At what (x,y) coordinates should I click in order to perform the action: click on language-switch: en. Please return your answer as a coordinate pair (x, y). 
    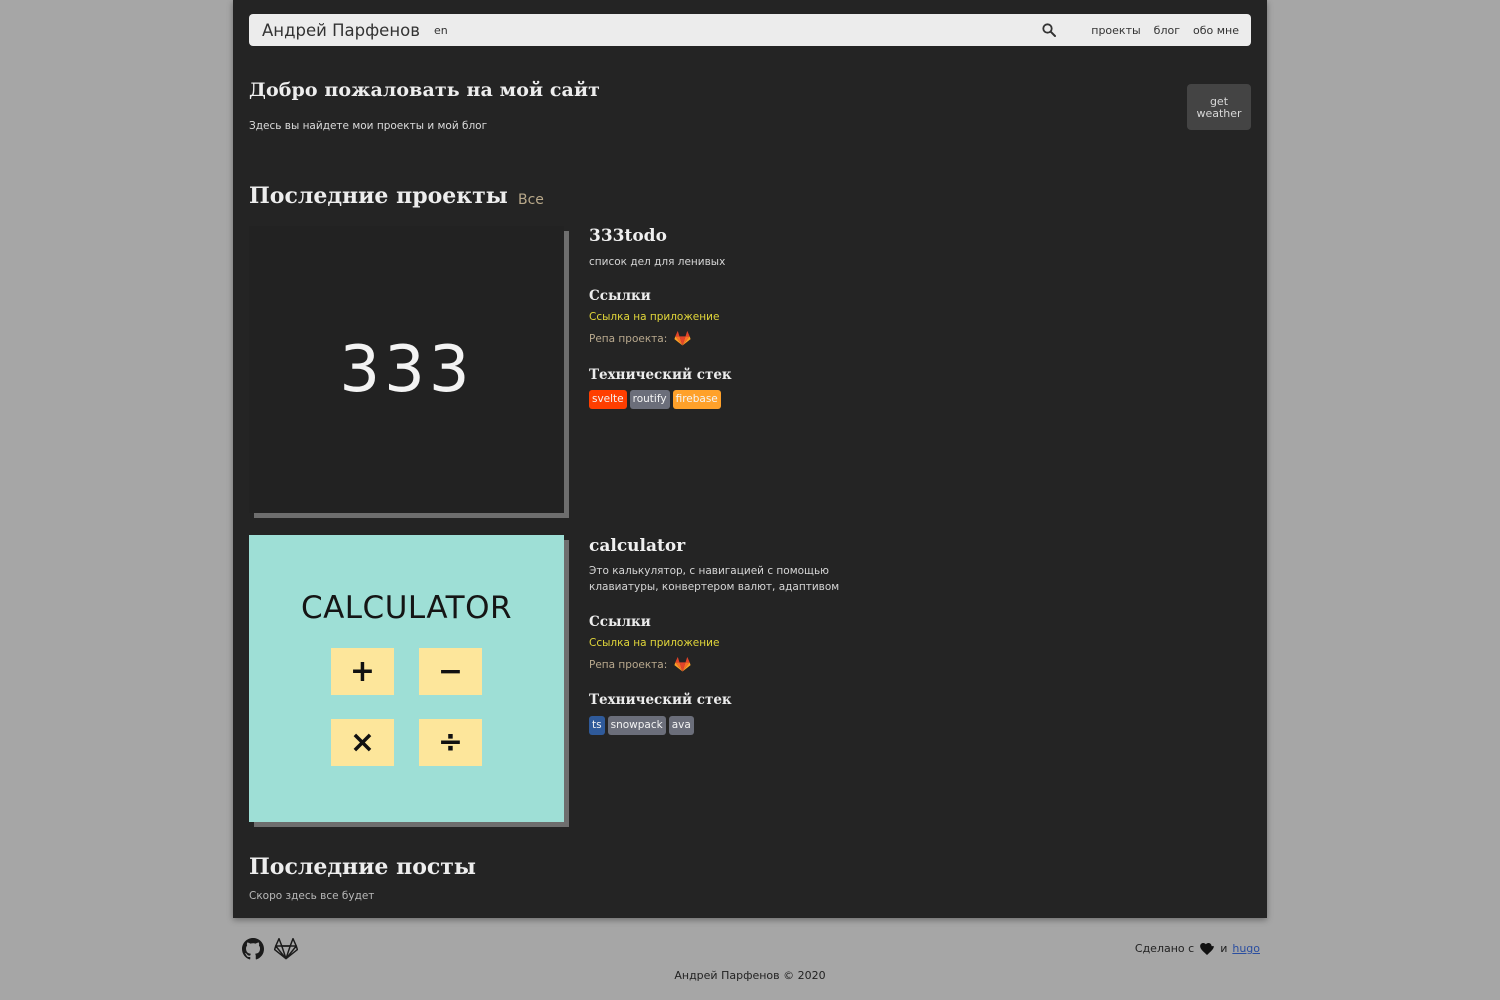
    Looking at the image, I should click on (441, 30).